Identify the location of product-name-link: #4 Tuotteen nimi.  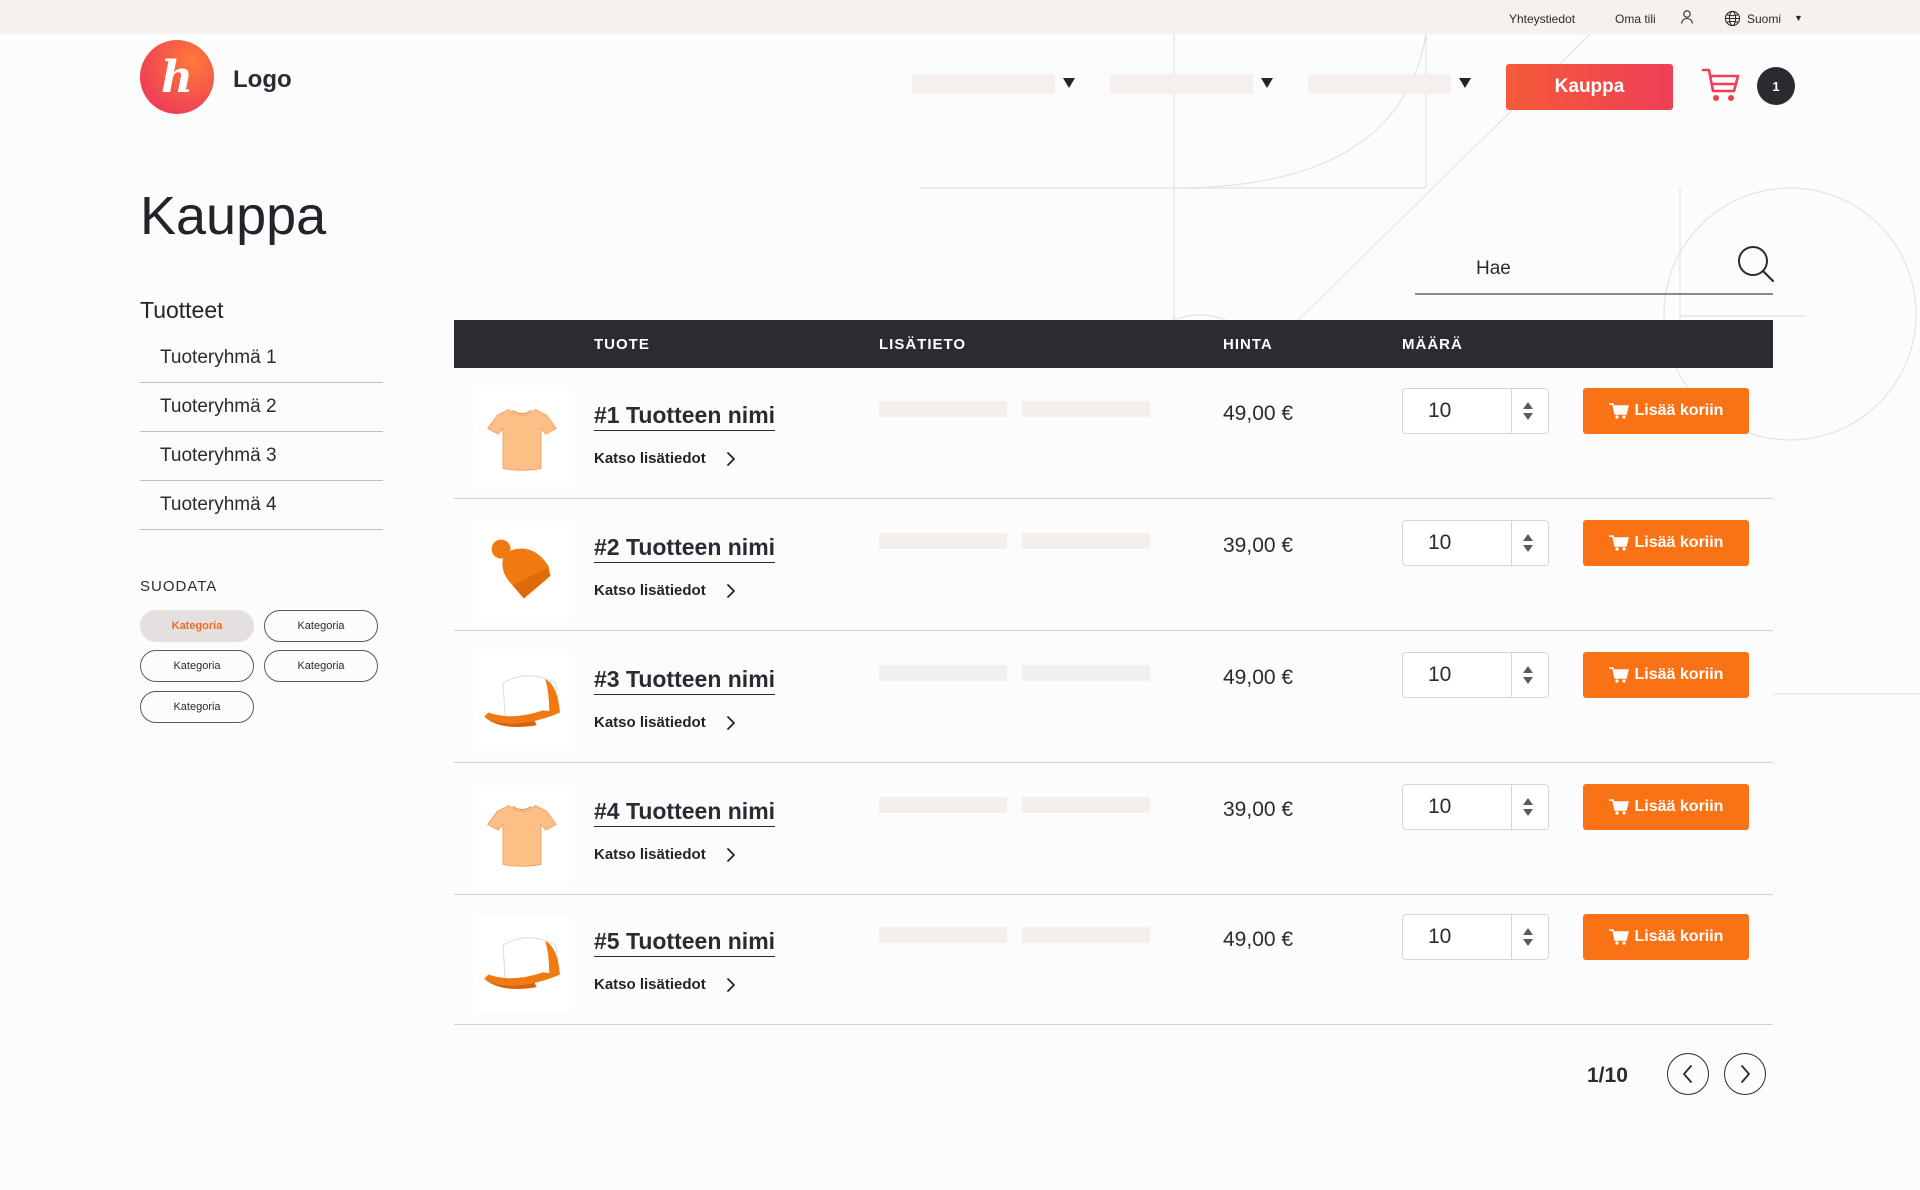
(685, 812).